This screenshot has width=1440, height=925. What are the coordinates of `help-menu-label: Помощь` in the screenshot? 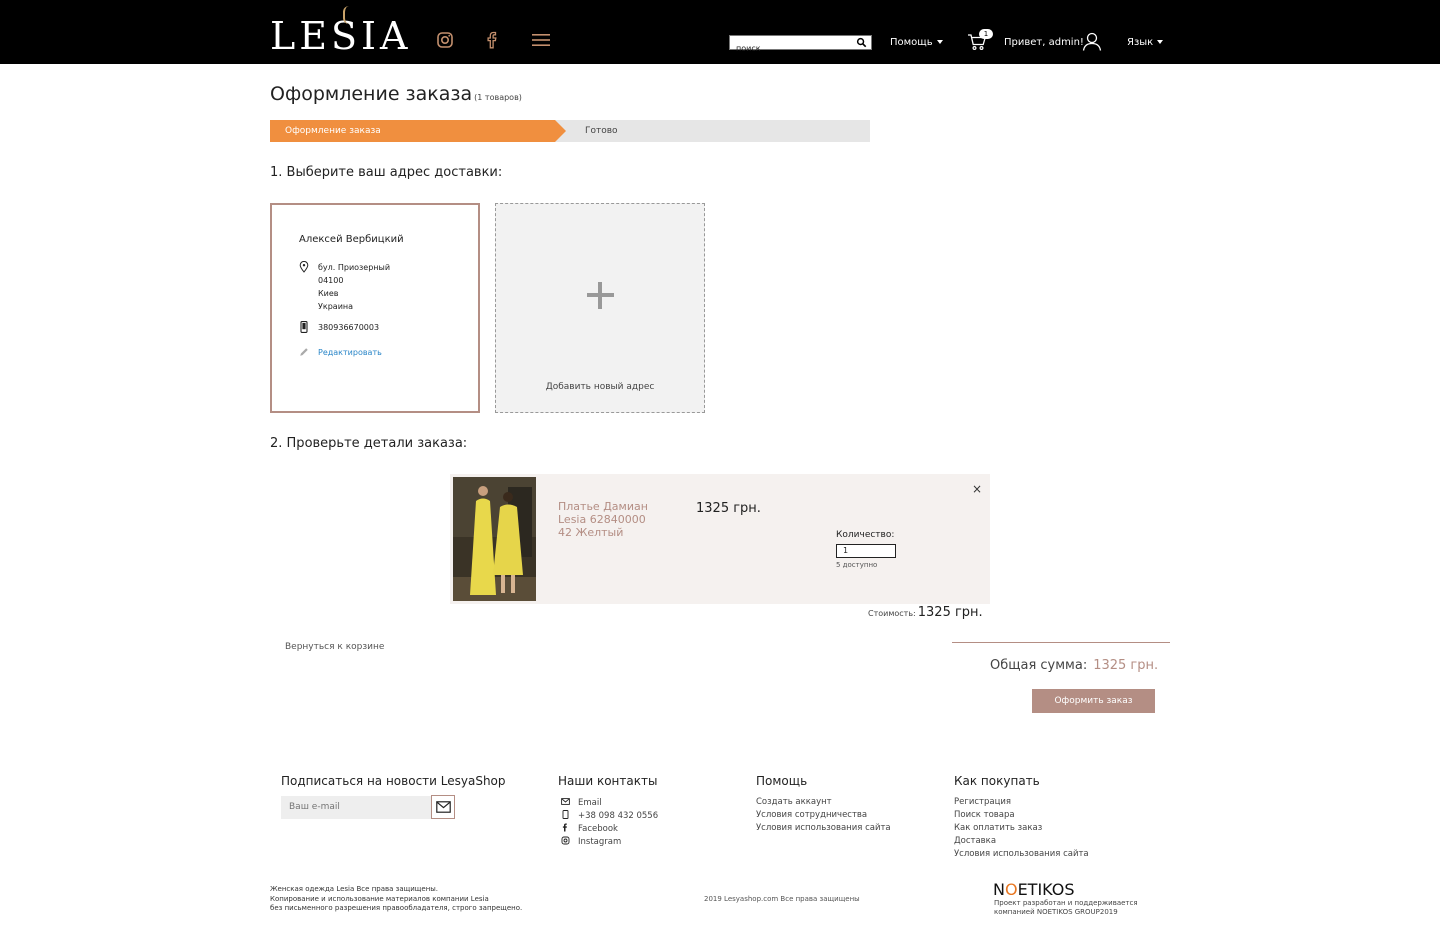 It's located at (911, 42).